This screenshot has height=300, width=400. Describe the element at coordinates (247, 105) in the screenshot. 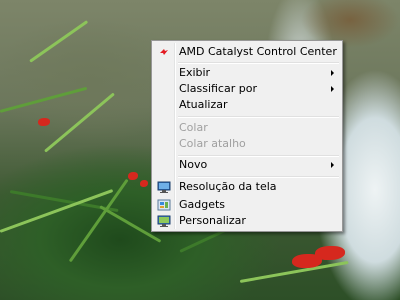

I see `menu-item-atualizar: Atualizar` at that location.